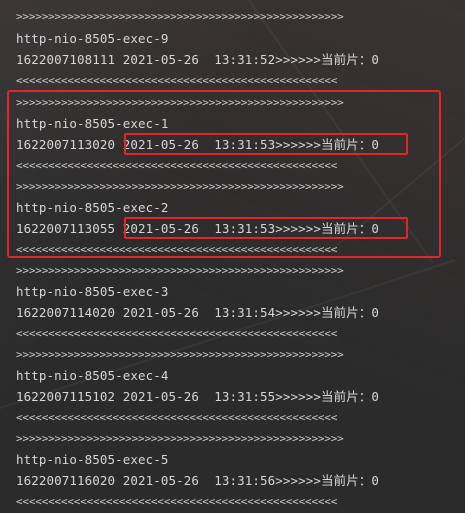 The width and height of the screenshot is (465, 513). Describe the element at coordinates (92, 291) in the screenshot. I see `thread-name: http-nio-8505-exec-3` at that location.